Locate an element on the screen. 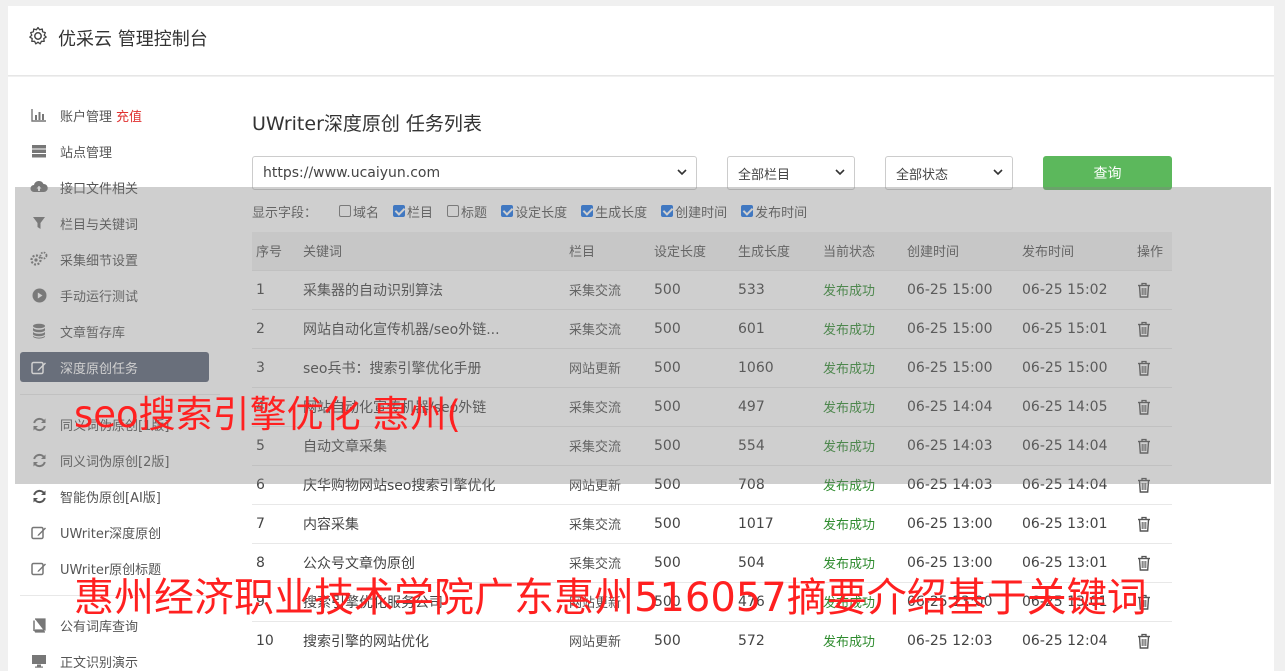 This screenshot has height=671, width=1285. row-index: 10 is located at coordinates (275, 640).